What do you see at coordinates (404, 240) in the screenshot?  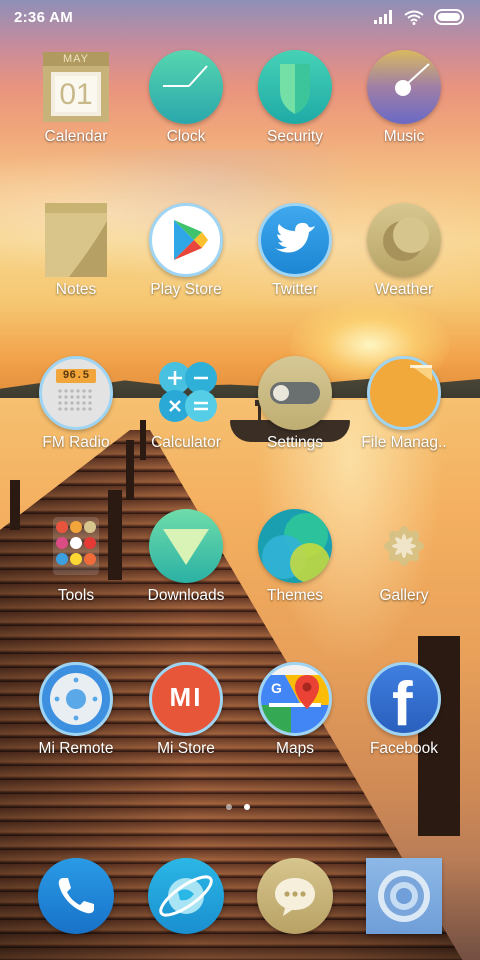 I see `weather-moon-icon` at bounding box center [404, 240].